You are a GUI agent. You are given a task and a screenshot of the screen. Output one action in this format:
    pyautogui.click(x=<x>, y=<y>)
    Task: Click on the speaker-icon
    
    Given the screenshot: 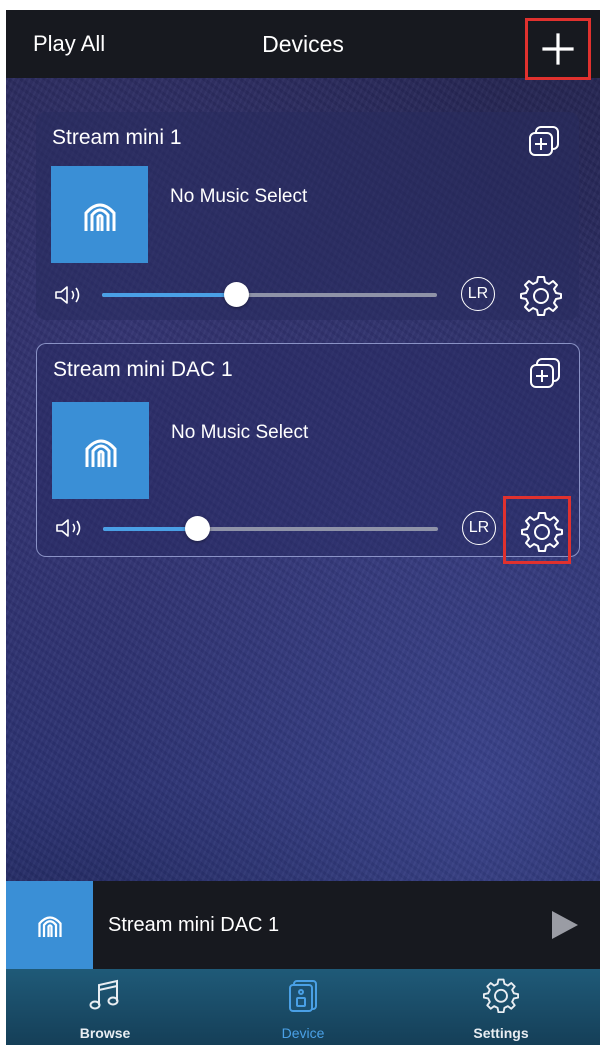 What is the action you would take?
    pyautogui.click(x=303, y=996)
    